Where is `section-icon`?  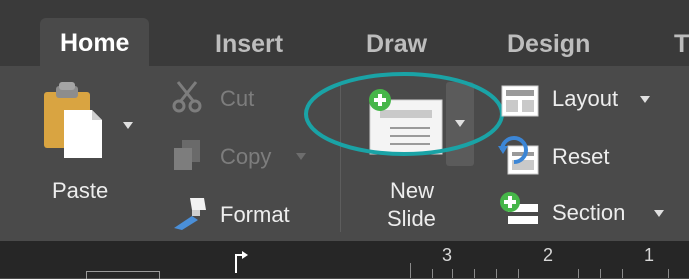 section-icon is located at coordinates (519, 208).